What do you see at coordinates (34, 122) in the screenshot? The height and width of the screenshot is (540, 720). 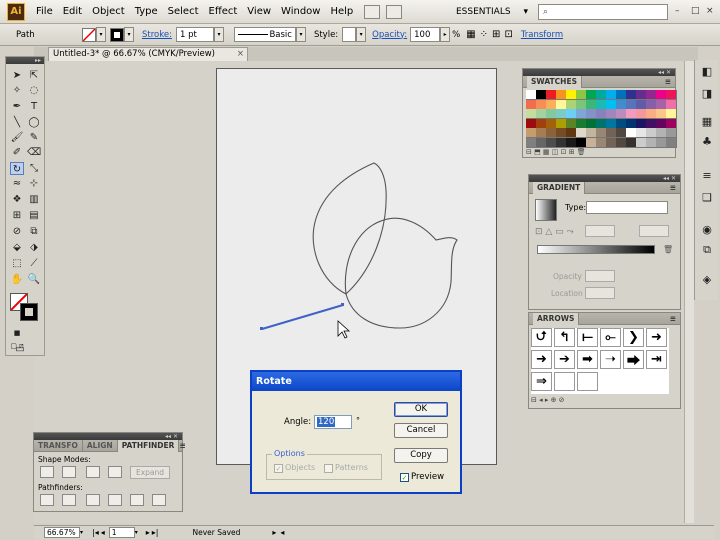 I see `ellipse-tool-icon: ◯` at bounding box center [34, 122].